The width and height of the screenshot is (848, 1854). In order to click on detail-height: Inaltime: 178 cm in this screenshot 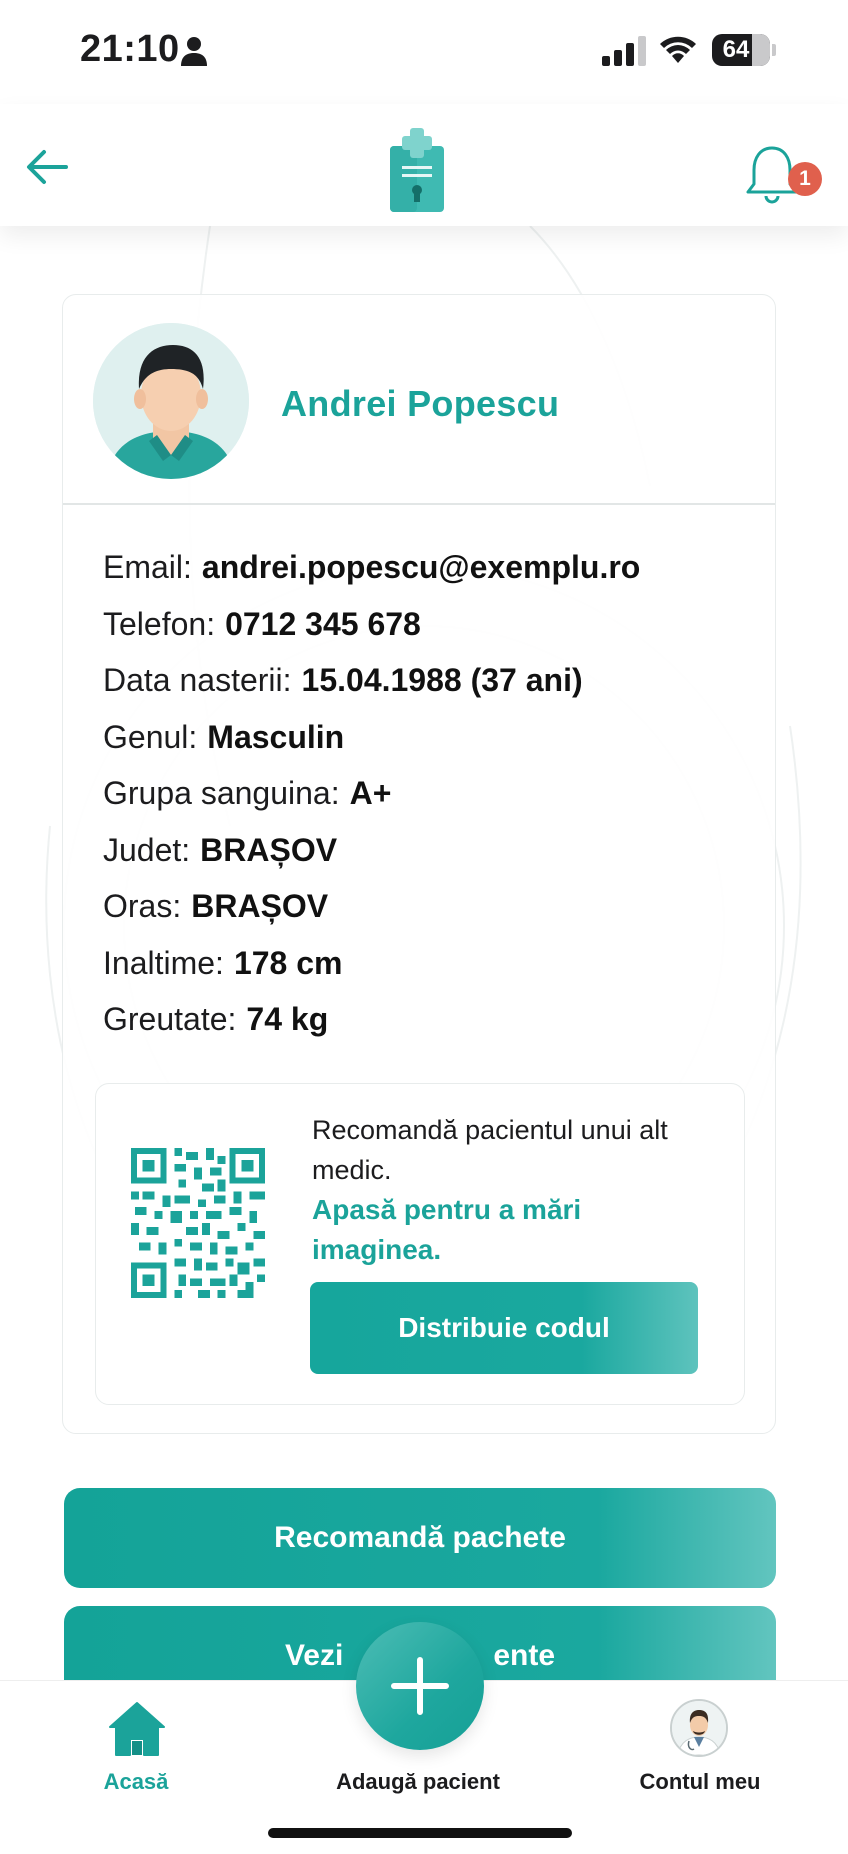, I will do `click(423, 963)`.